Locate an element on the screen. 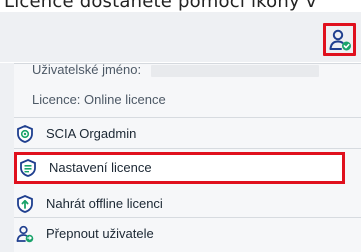  shield-upload-icon is located at coordinates (25, 203).